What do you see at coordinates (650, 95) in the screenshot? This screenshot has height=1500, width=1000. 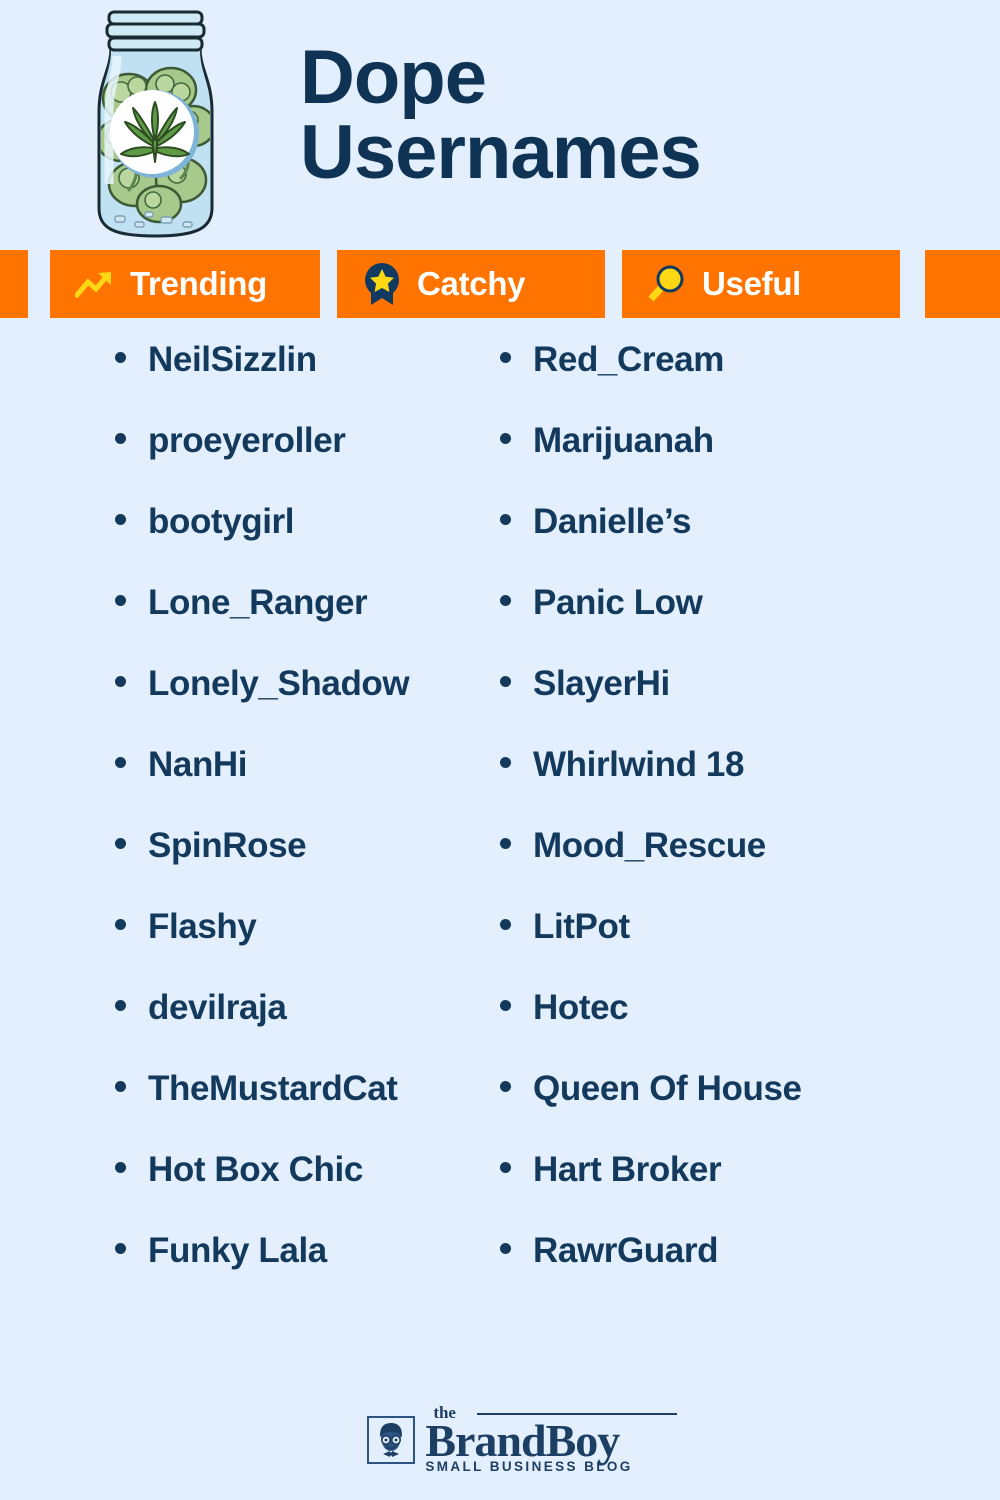 I see `page-title: Dope Usernames` at bounding box center [650, 95].